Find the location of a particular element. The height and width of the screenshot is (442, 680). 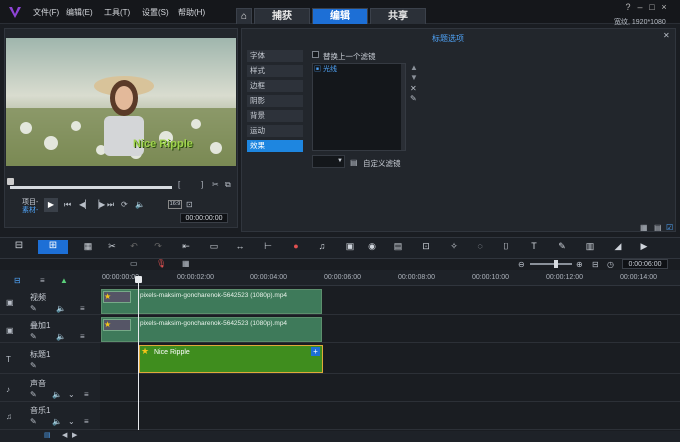

multicam-icon: ▤ is located at coordinates (398, 246).